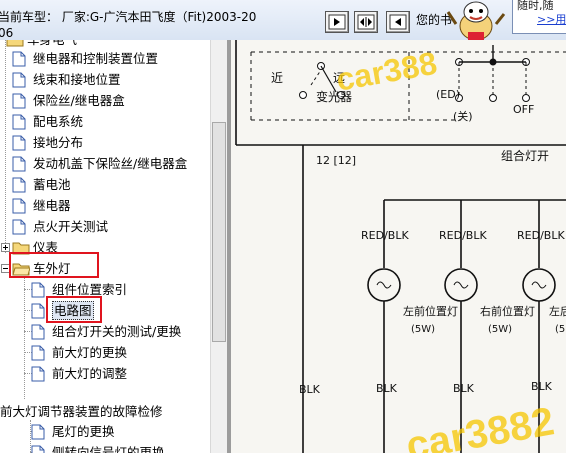 Image resolution: width=566 pixels, height=453 pixels. Describe the element at coordinates (463, 116) in the screenshot. I see `label-bracket: (关)` at that location.